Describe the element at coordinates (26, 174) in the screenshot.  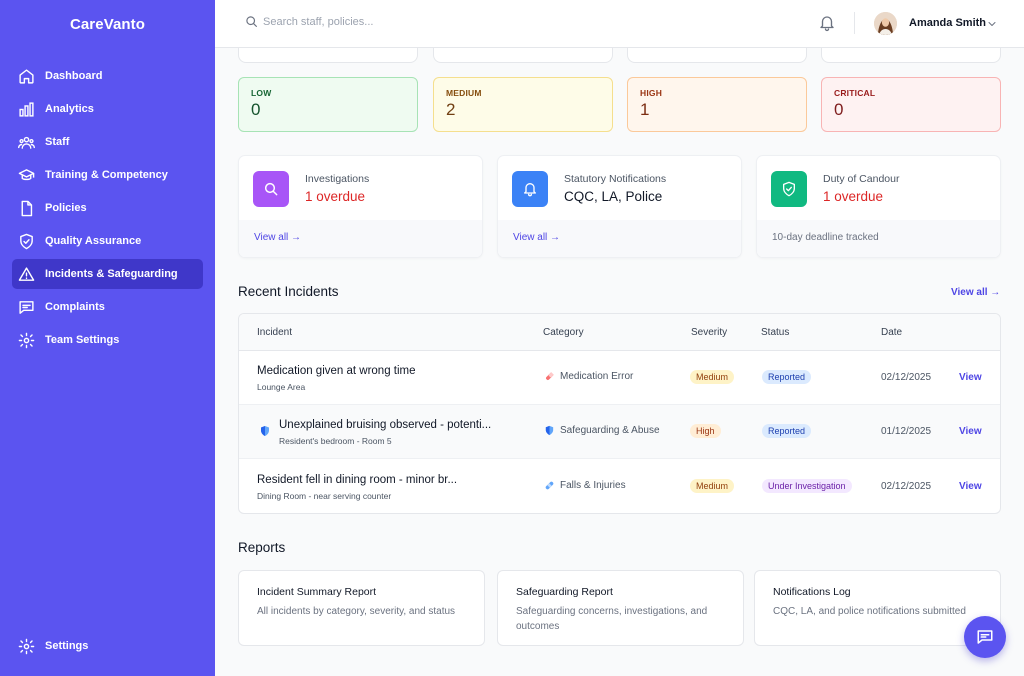
I see `graduation-cap-icon` at that location.